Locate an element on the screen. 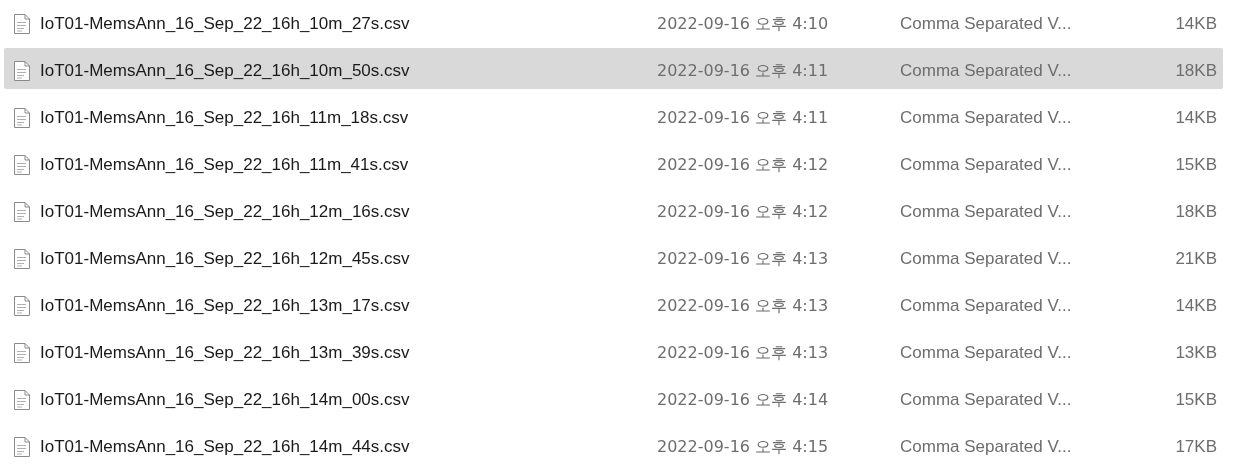 The height and width of the screenshot is (471, 1257). file-name: IoT01-MemsAnn_16_Sep_22_16h_13m_39s.csv is located at coordinates (225, 353).